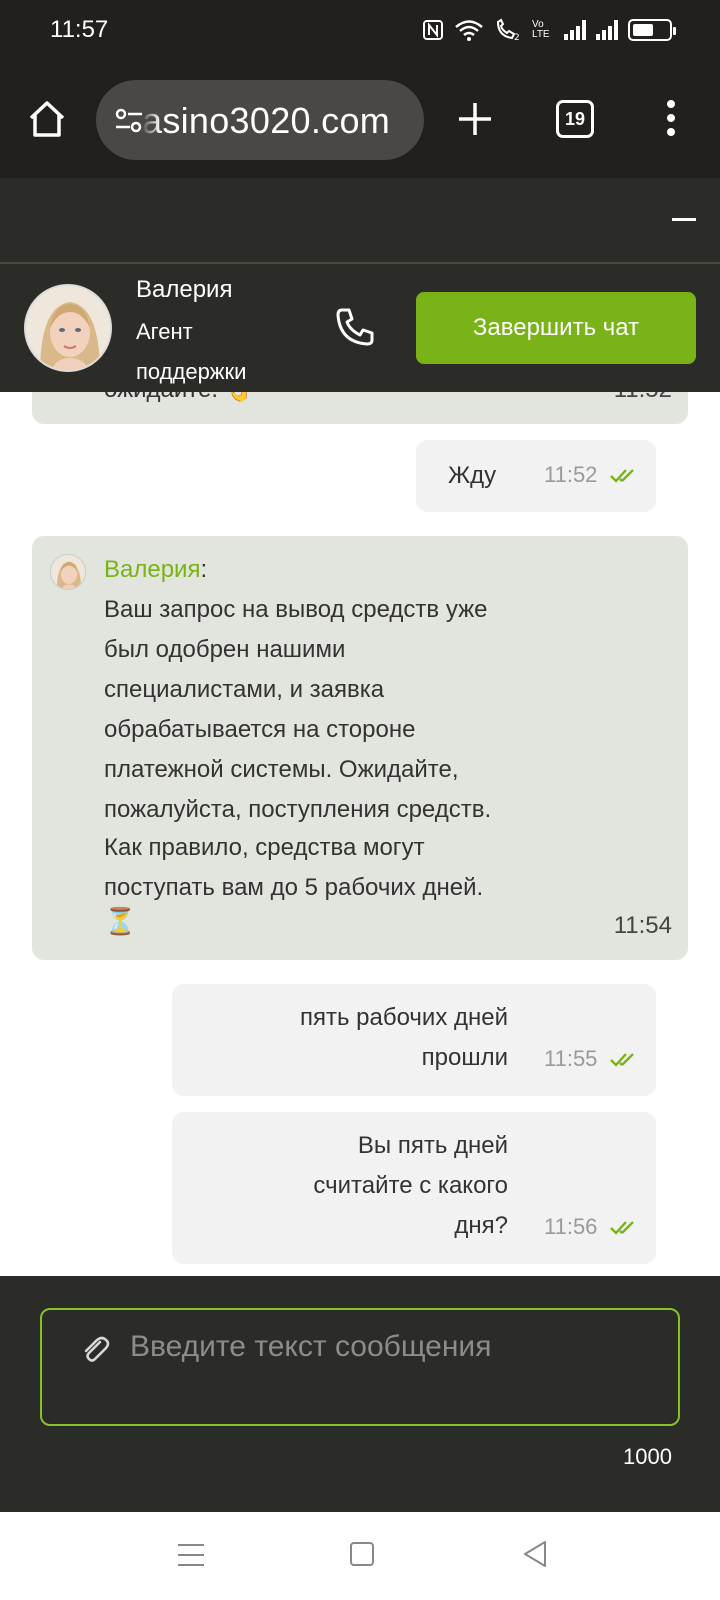  What do you see at coordinates (469, 30) in the screenshot?
I see `wifi-icon` at bounding box center [469, 30].